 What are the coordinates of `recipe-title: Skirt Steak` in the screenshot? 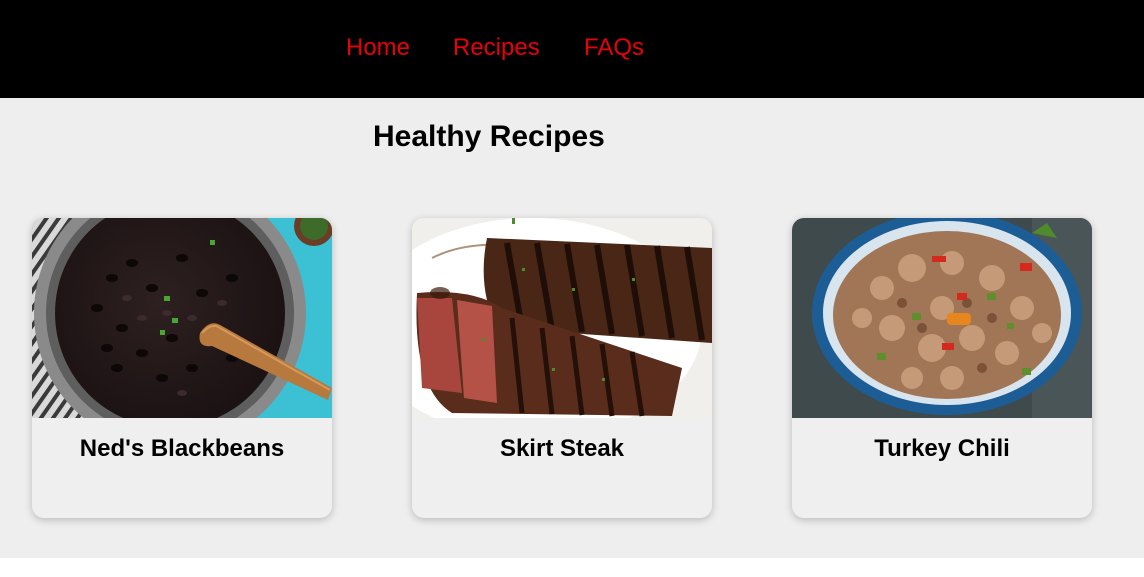 It's located at (562, 448).